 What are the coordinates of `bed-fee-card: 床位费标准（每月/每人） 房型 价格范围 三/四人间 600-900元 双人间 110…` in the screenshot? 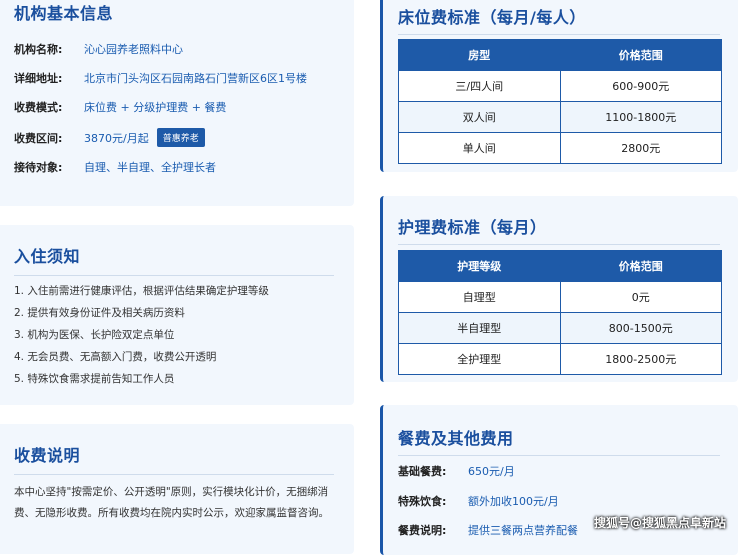 It's located at (559, 86).